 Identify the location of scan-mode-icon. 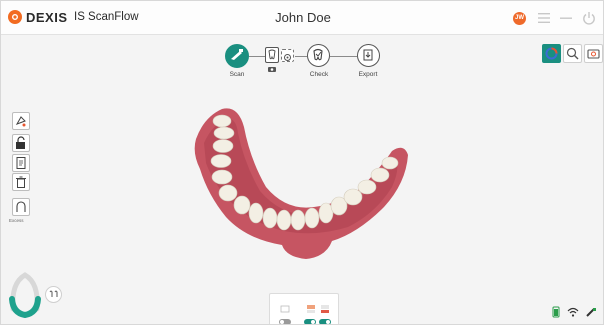
(285, 309).